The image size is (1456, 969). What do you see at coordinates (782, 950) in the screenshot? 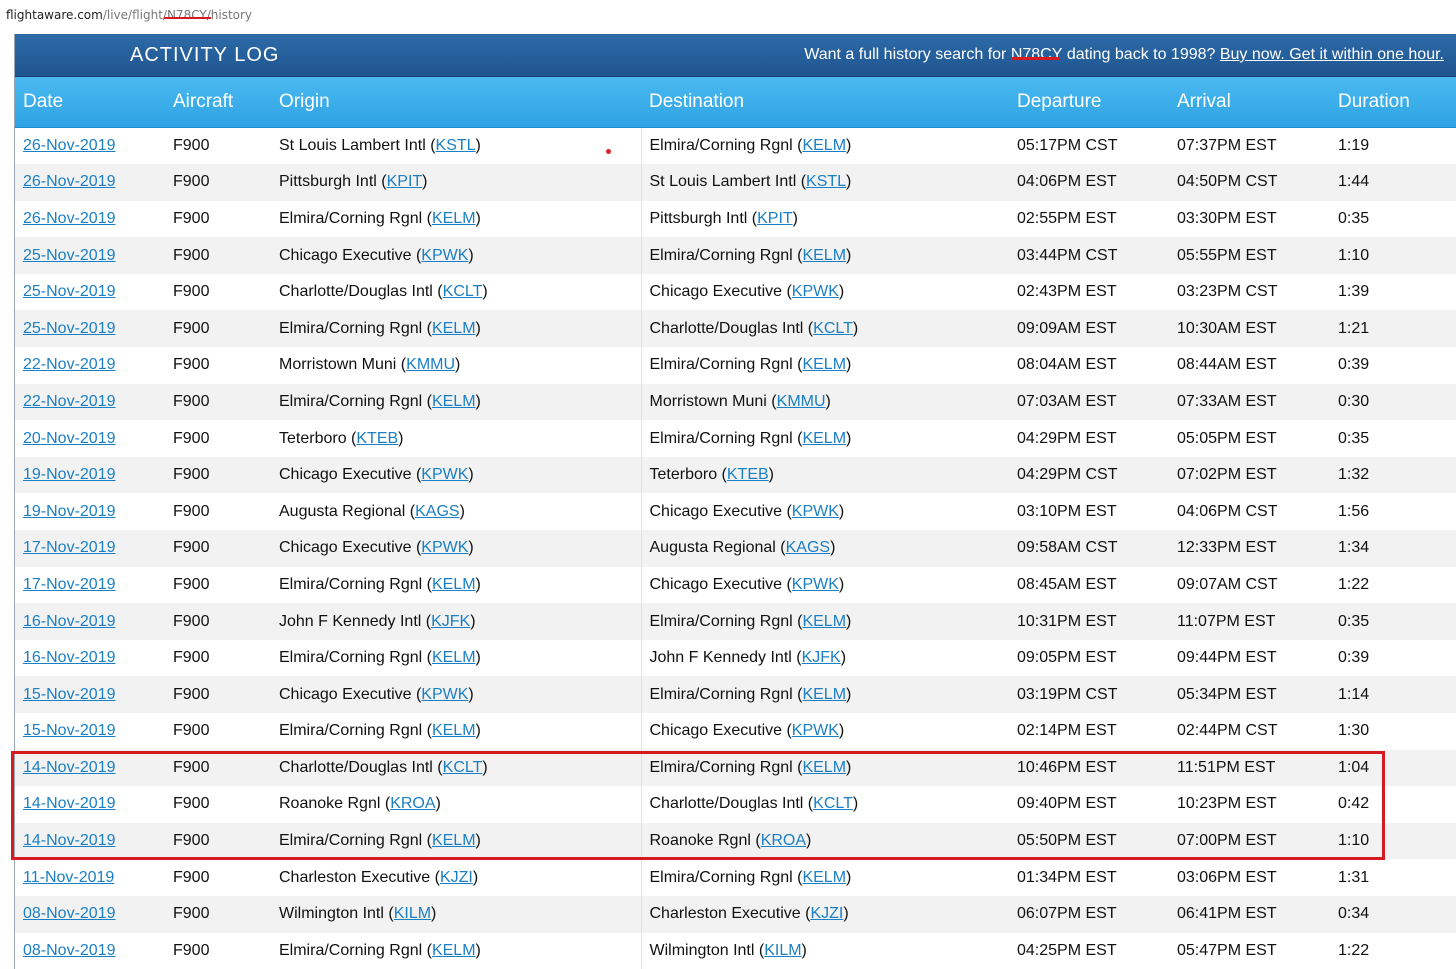
I see `destination-code-link: KILM` at bounding box center [782, 950].